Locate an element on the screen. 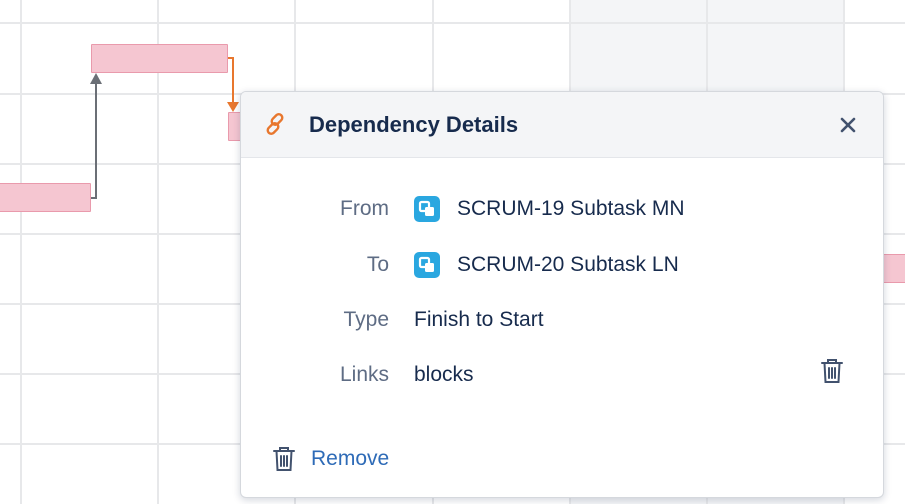 The height and width of the screenshot is (504, 905). from-issue-text: SCRUM-19 Subtask MN is located at coordinates (571, 209).